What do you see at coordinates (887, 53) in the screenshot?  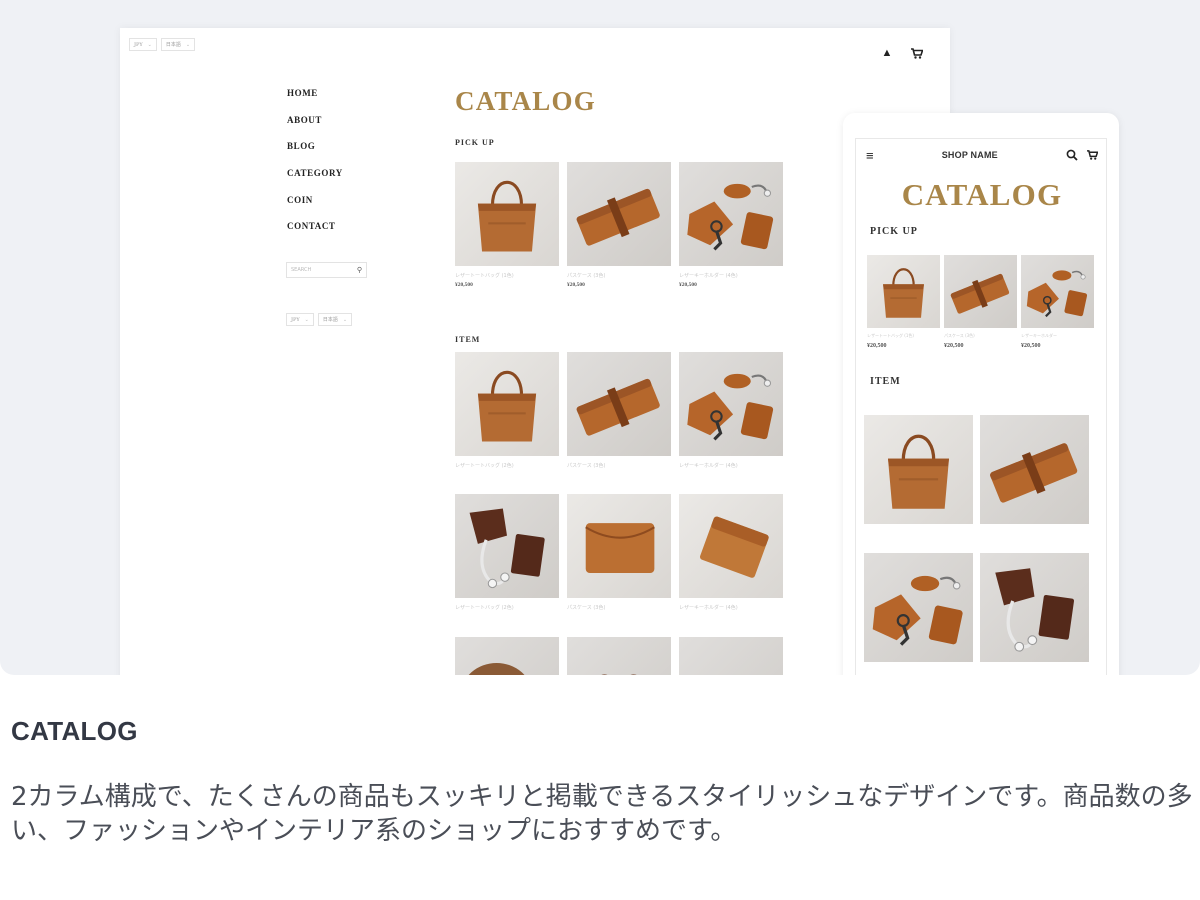 I see `user-icon: ▲` at bounding box center [887, 53].